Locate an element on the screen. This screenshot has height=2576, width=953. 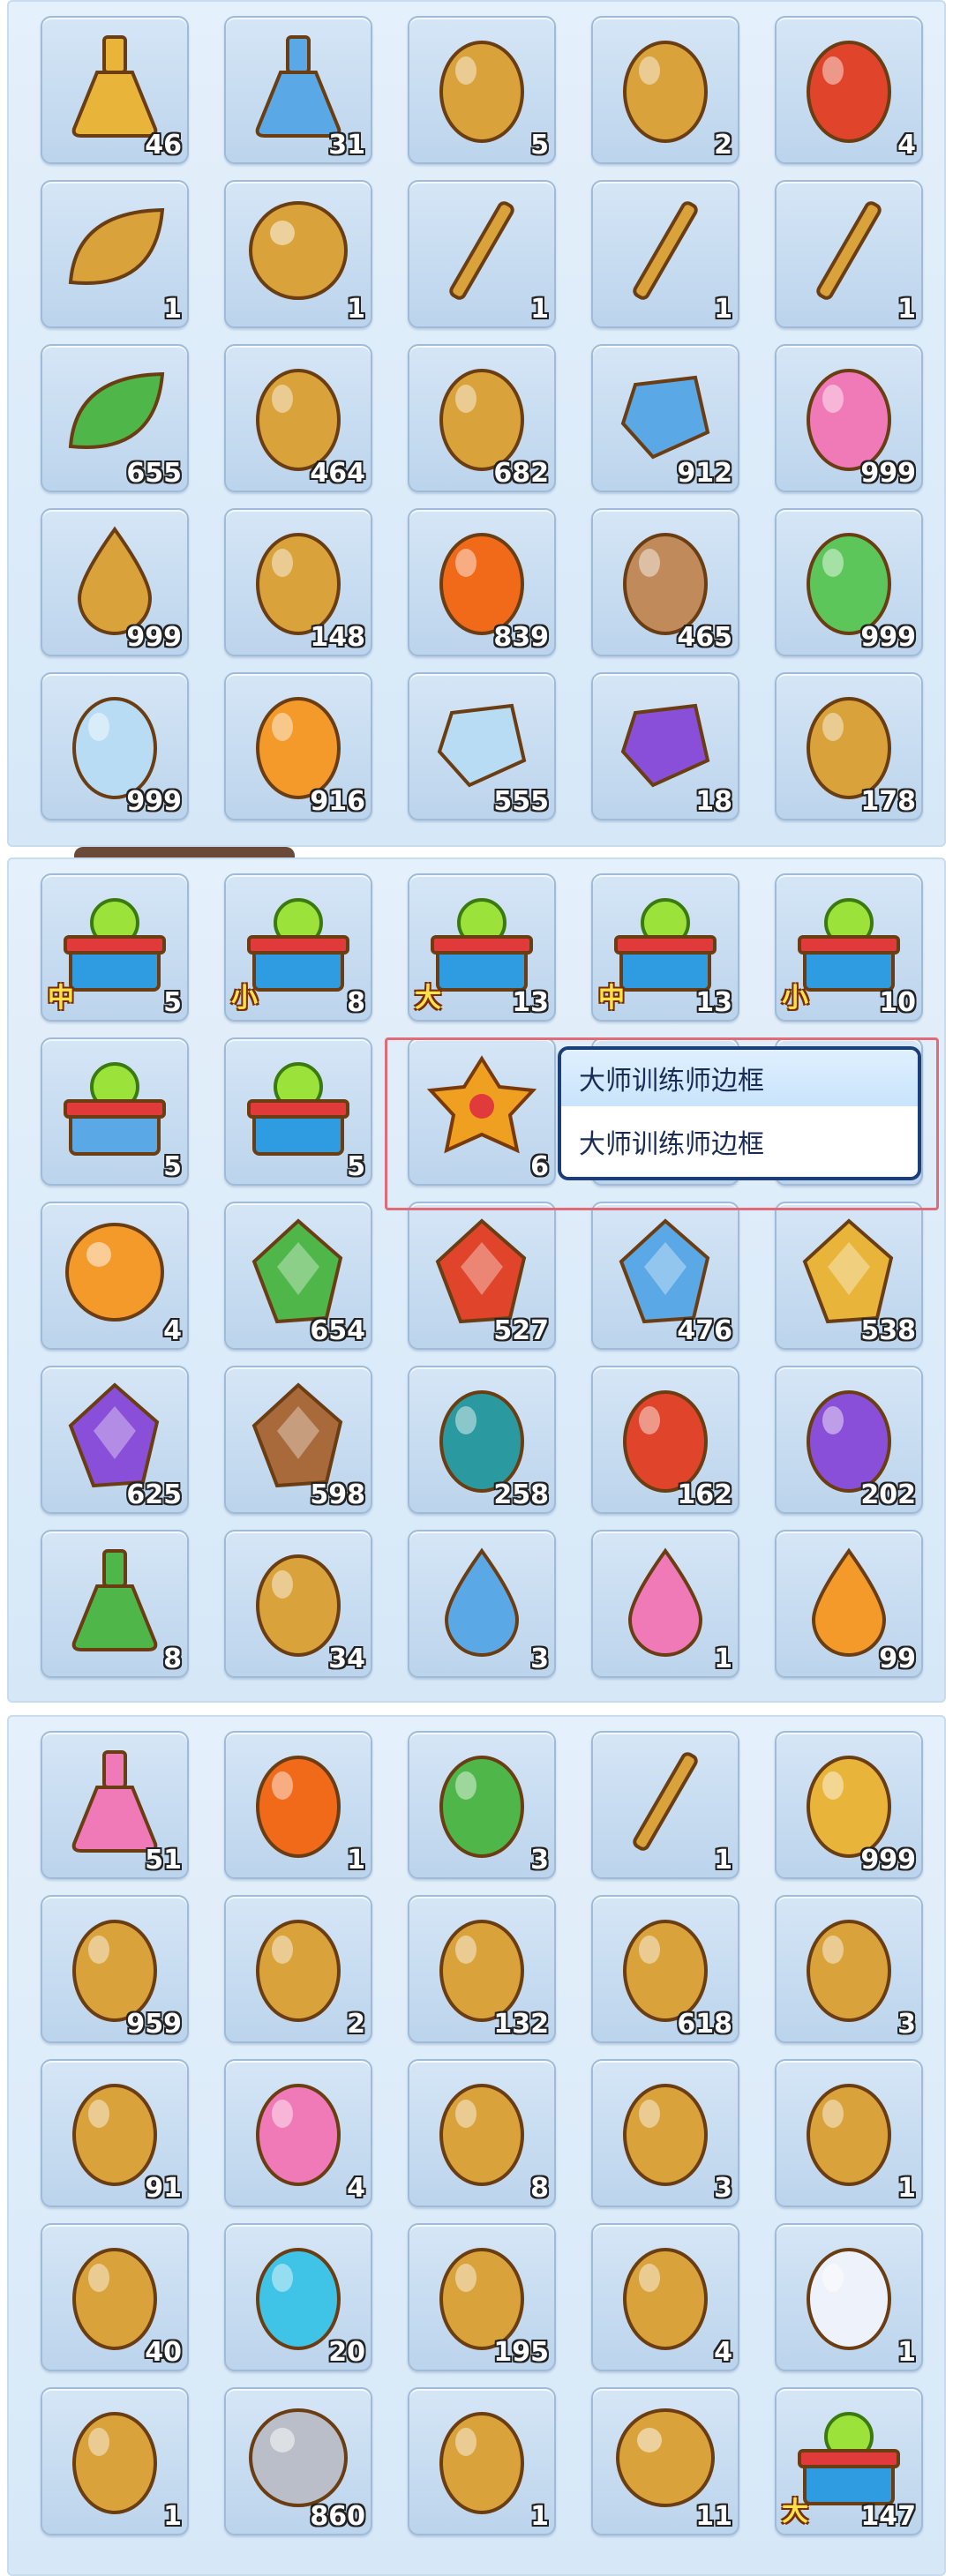
item-count: 202 is located at coordinates (888, 1495).